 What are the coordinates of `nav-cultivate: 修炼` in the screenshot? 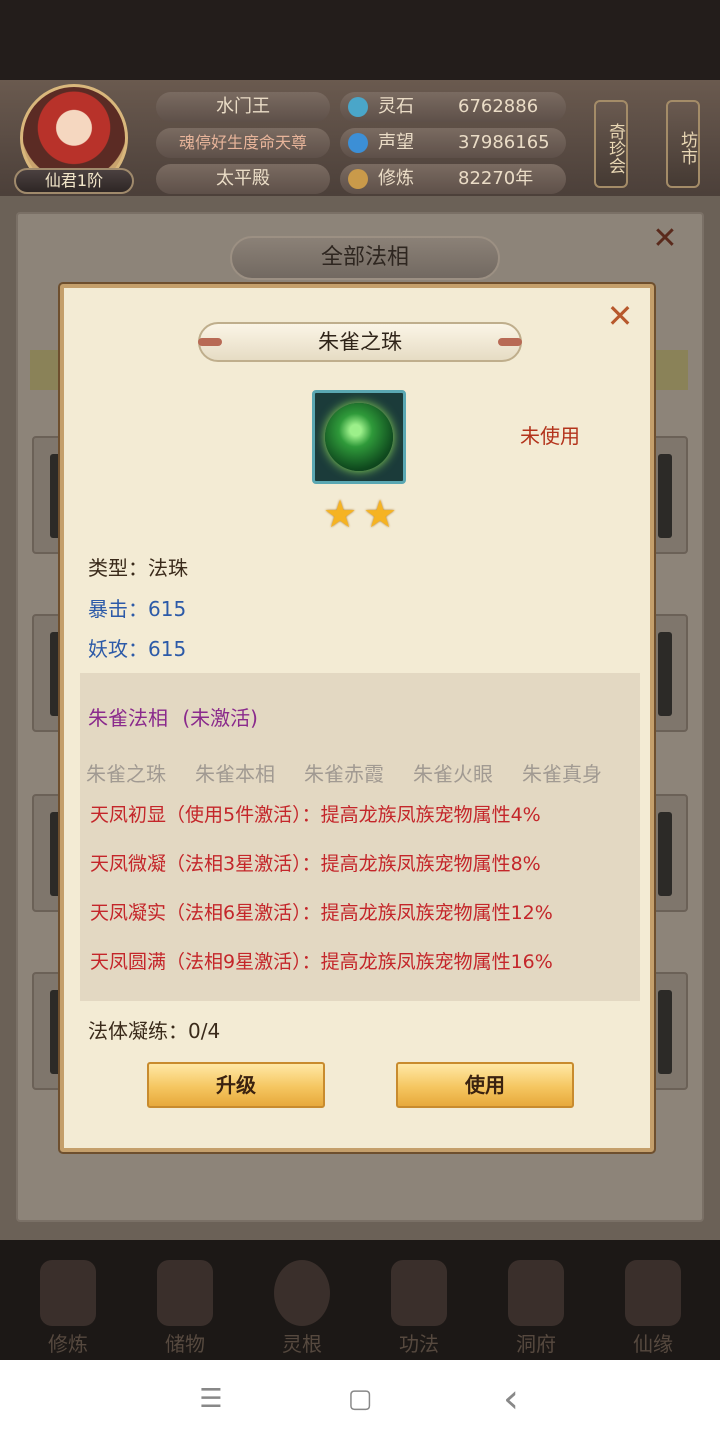 It's located at (68, 1305).